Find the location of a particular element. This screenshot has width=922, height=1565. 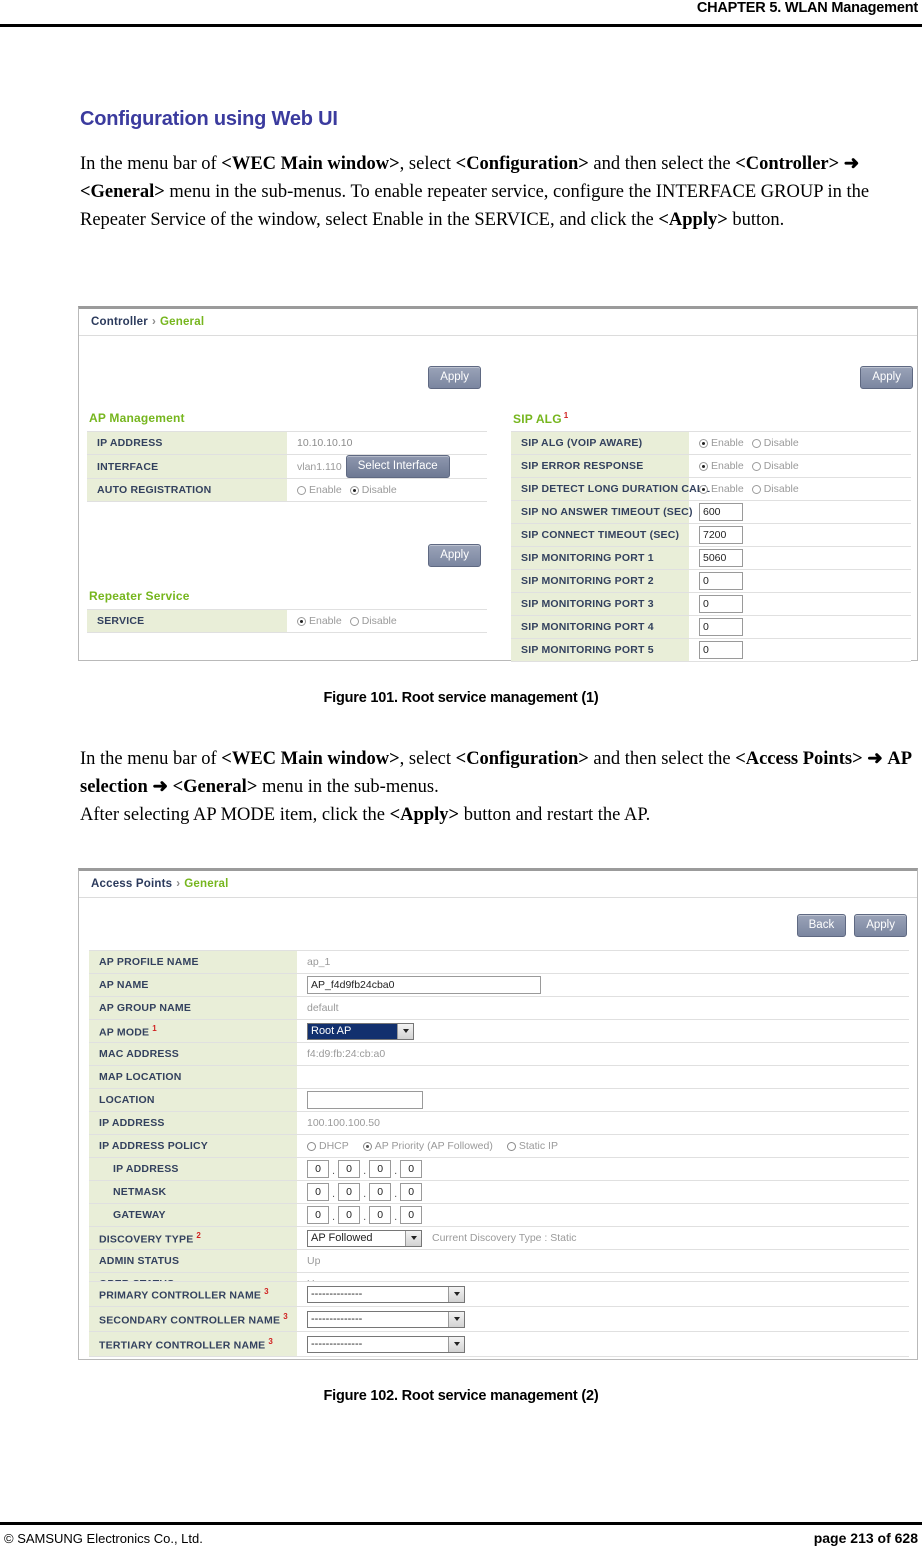

row-label: SIP NO ANSWER TIMEOUT (SEC) is located at coordinates (601, 512).